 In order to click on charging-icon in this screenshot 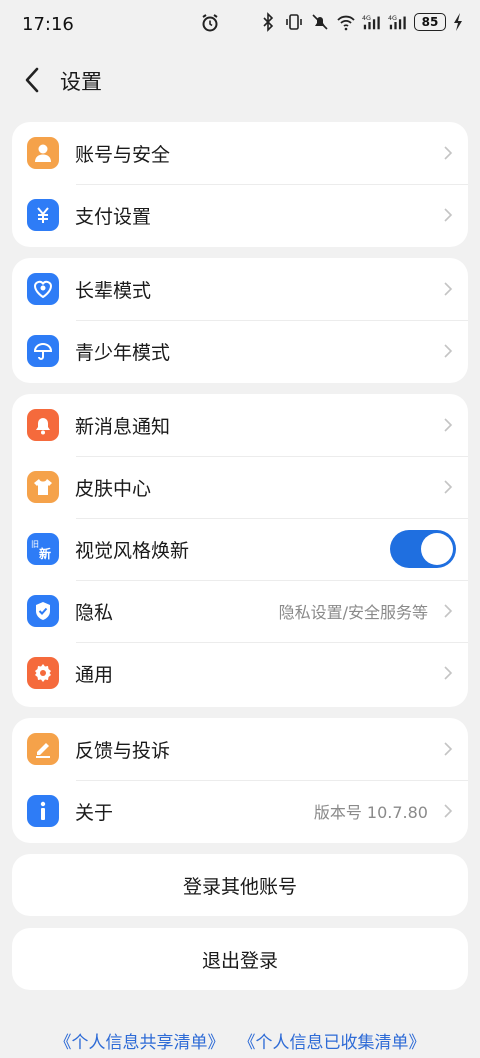, I will do `click(458, 22)`.